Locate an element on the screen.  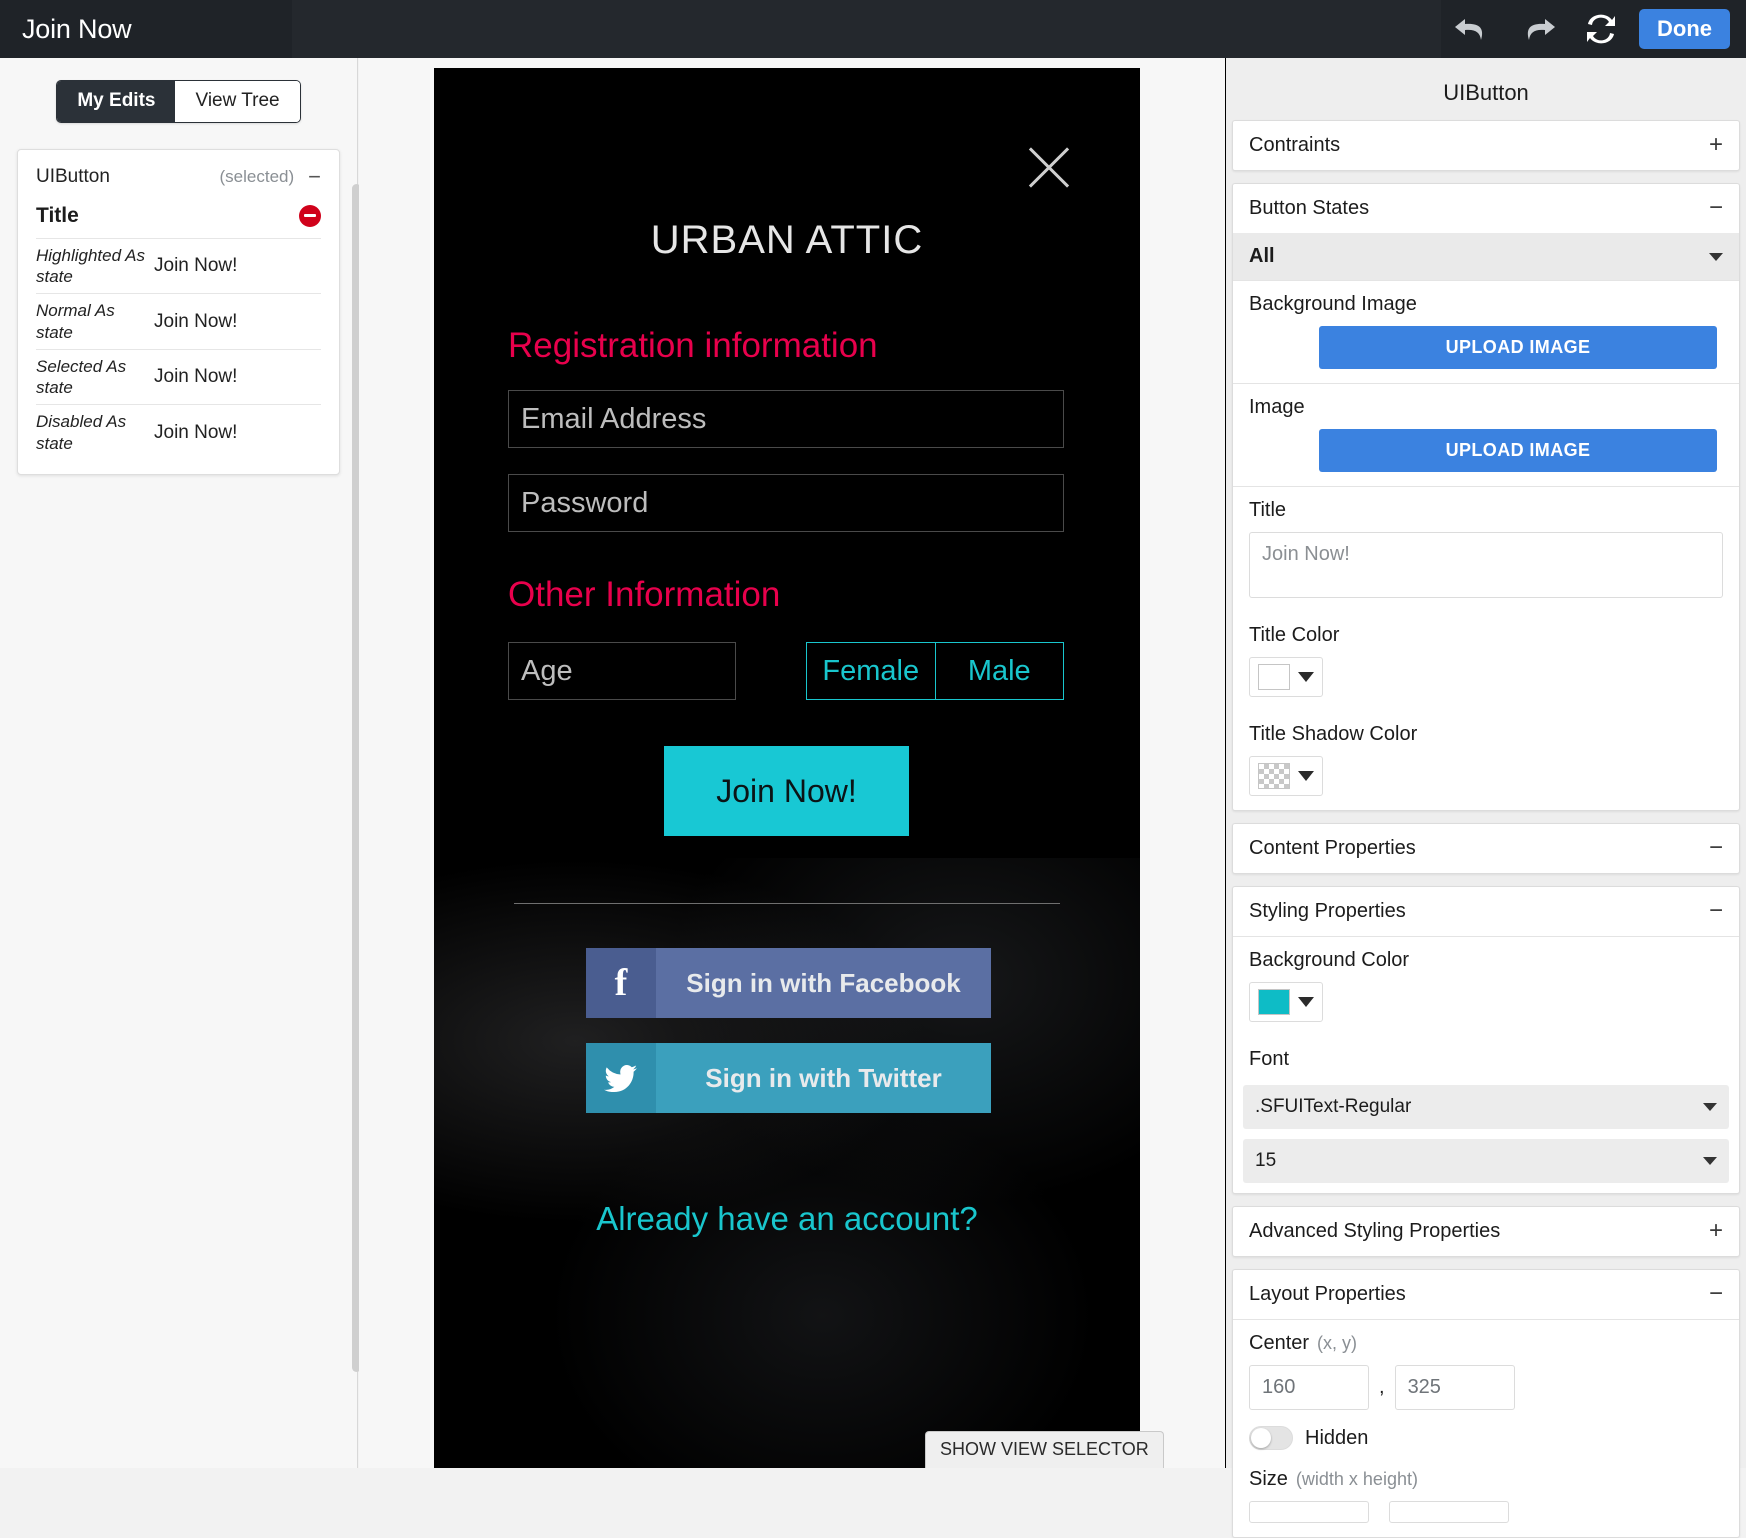
app-title-zone: Join Now is located at coordinates (146, 29).